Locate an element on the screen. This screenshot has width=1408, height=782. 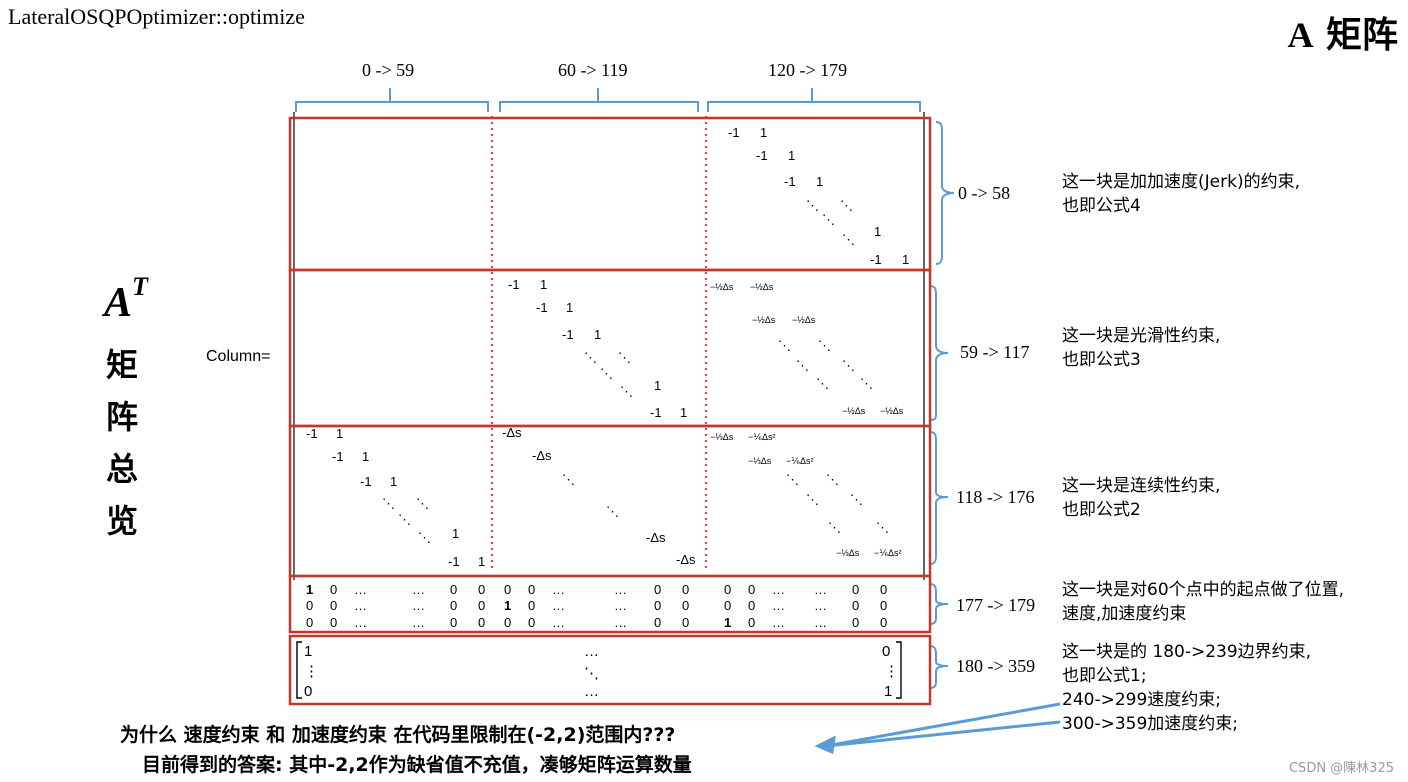
row-braces is located at coordinates (942, 405).